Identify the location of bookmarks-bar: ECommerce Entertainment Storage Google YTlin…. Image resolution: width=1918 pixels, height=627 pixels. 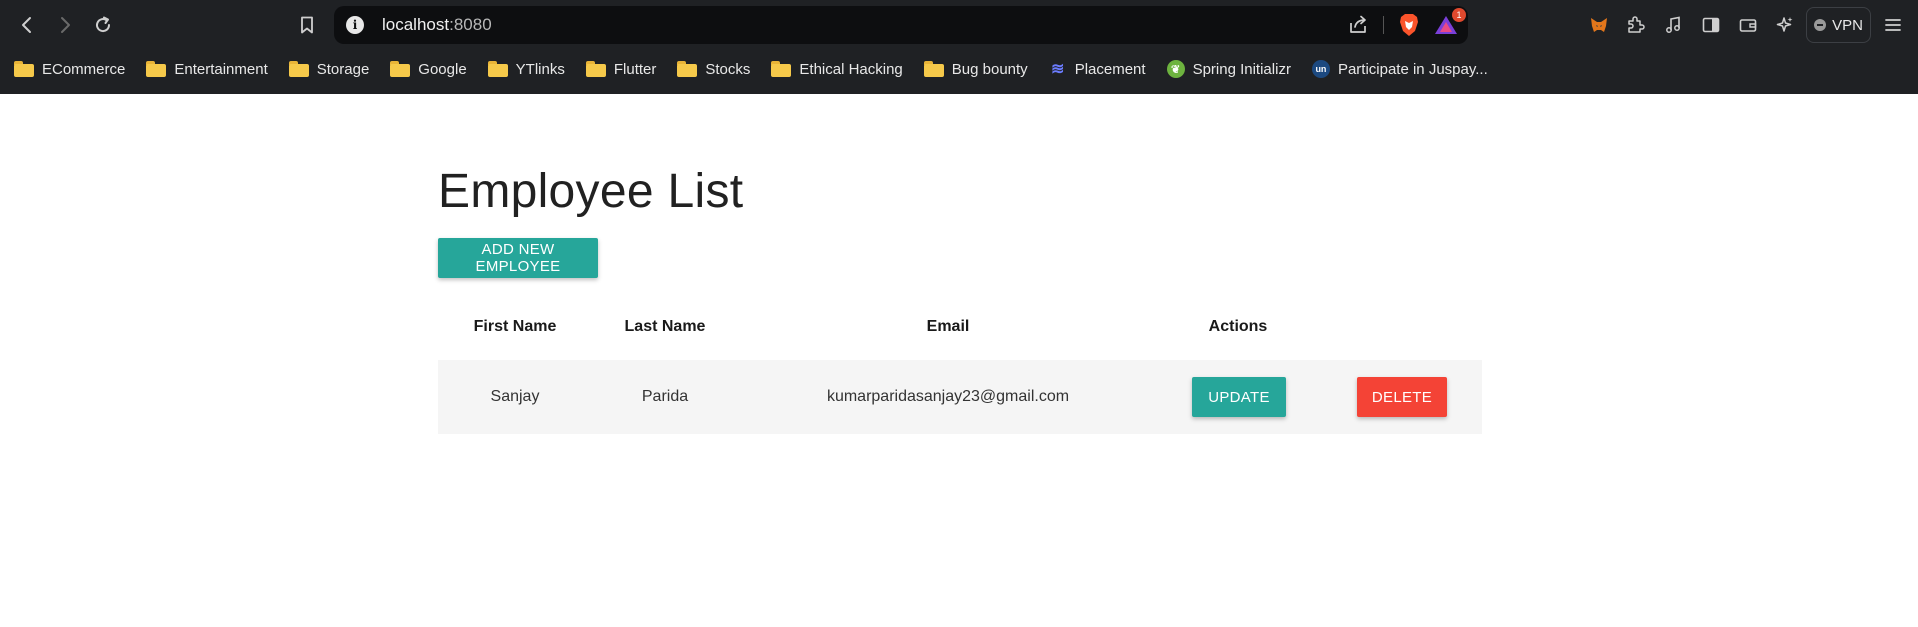
(959, 69).